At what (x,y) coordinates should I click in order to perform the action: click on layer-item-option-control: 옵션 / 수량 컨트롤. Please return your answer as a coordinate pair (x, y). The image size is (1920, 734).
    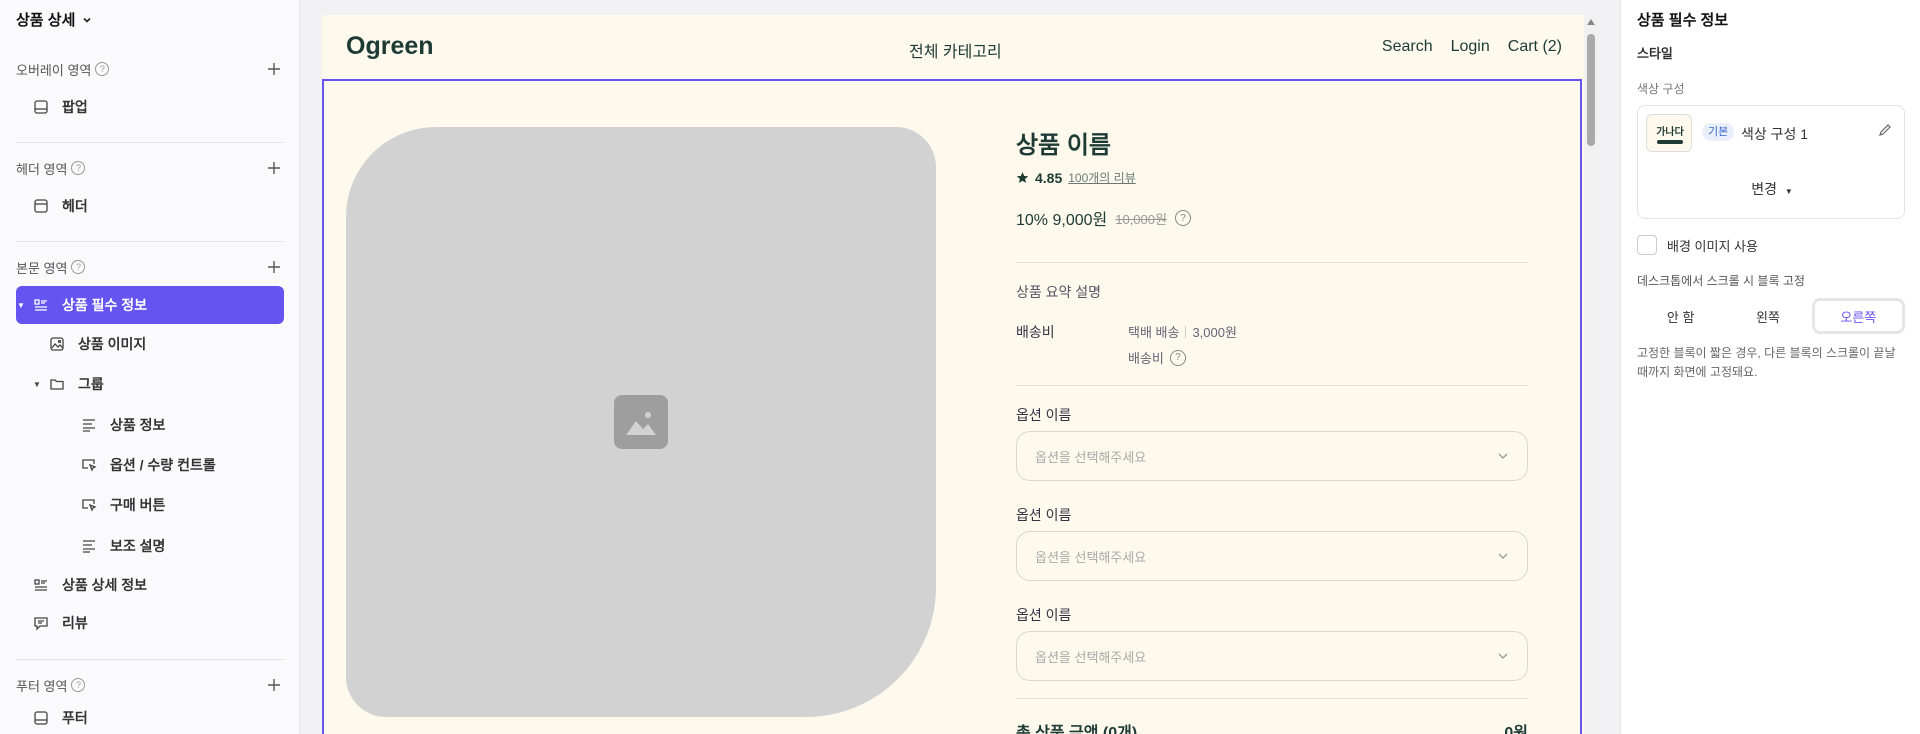
    Looking at the image, I should click on (182, 465).